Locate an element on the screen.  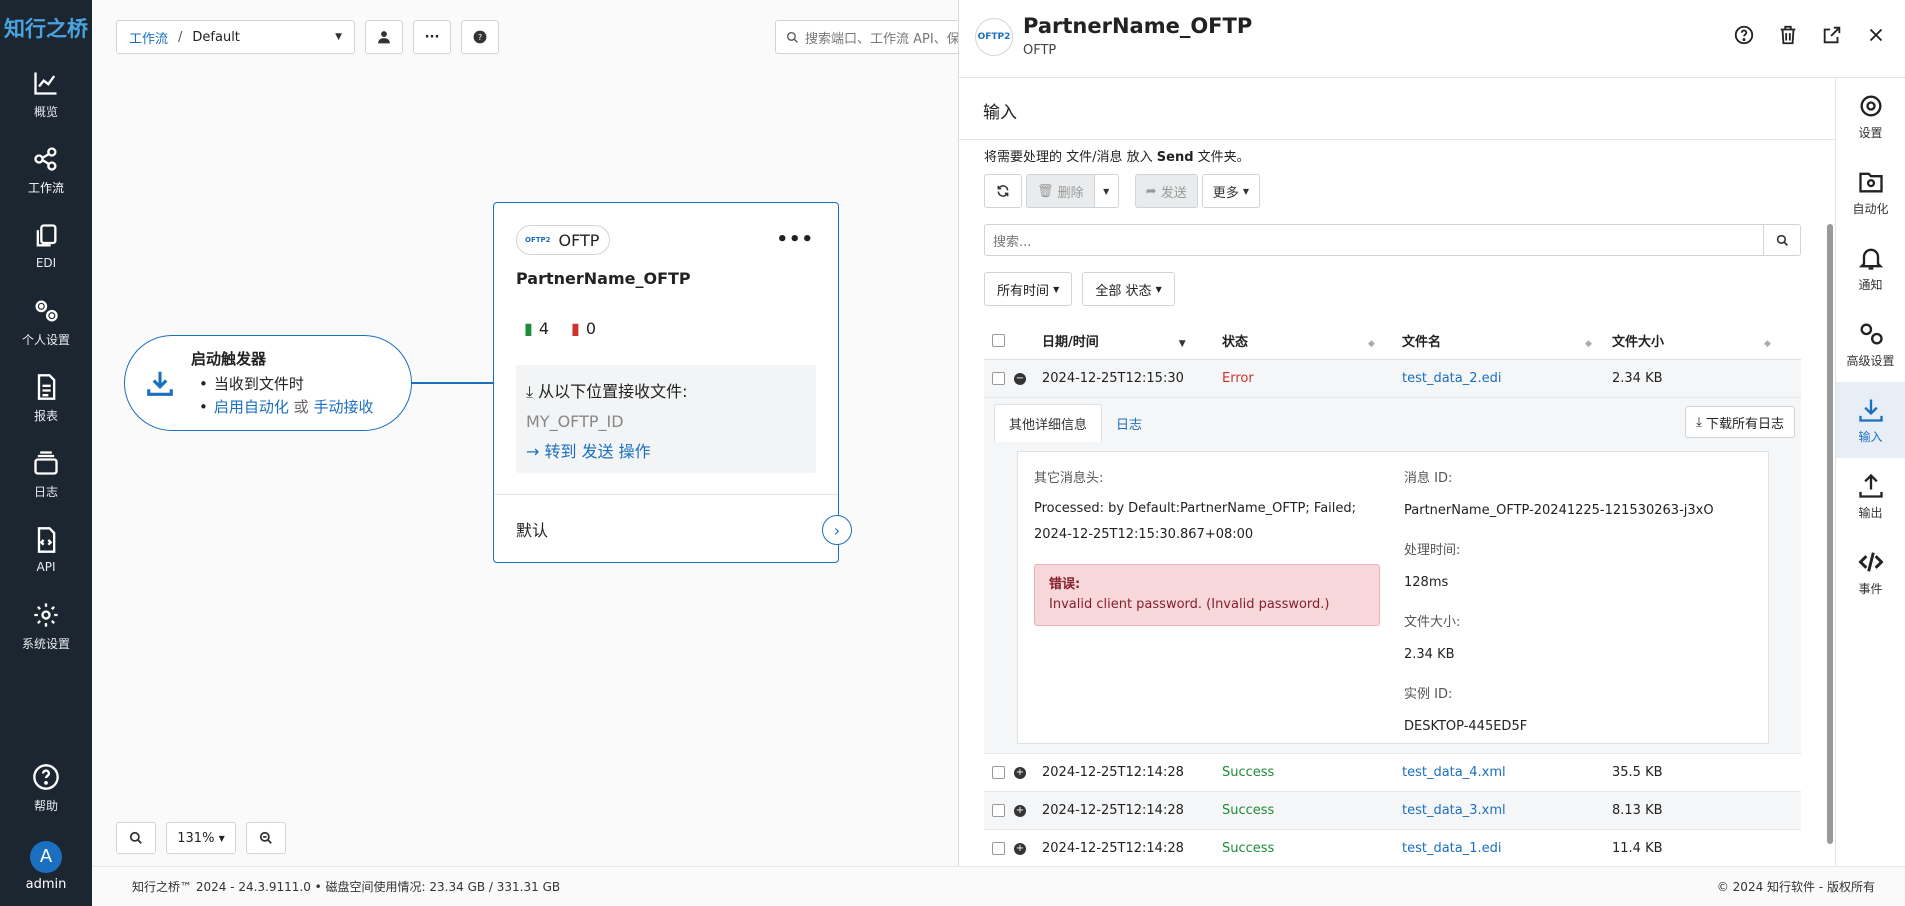
connector-line is located at coordinates (453, 383).